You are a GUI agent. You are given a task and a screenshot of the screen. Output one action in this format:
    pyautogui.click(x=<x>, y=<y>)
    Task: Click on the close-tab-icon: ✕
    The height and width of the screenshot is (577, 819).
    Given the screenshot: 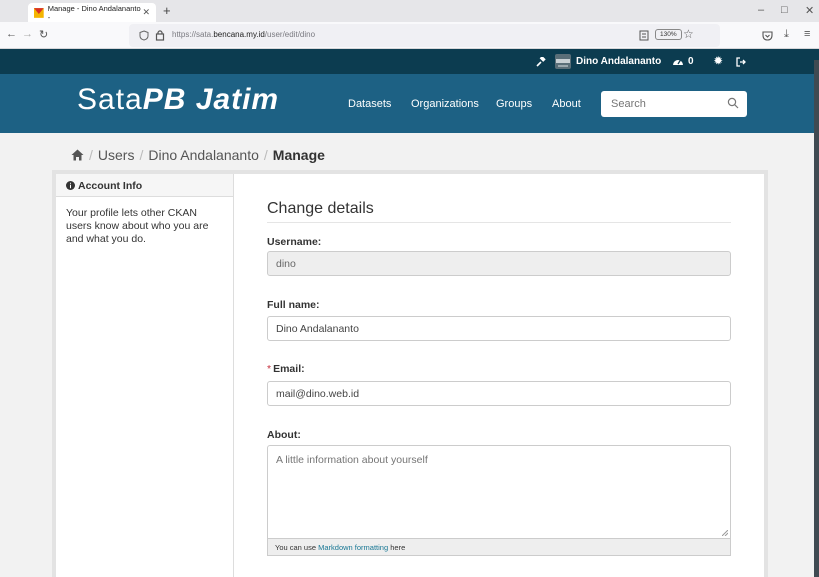 What is the action you would take?
    pyautogui.click(x=146, y=12)
    